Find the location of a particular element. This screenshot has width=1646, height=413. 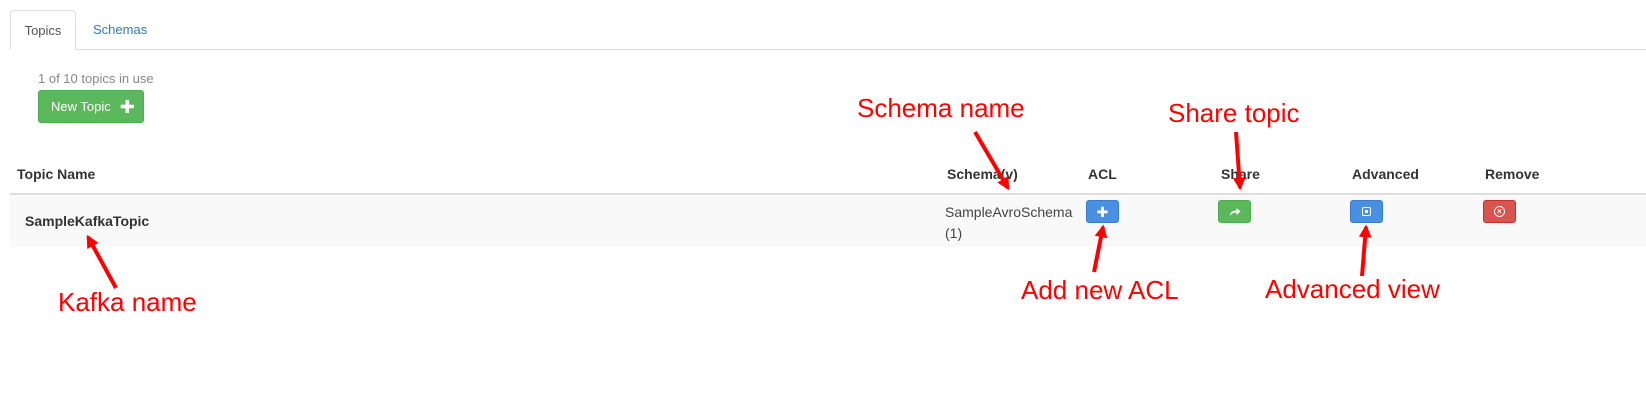

arrow-to-acl is located at coordinates (1100, 248).